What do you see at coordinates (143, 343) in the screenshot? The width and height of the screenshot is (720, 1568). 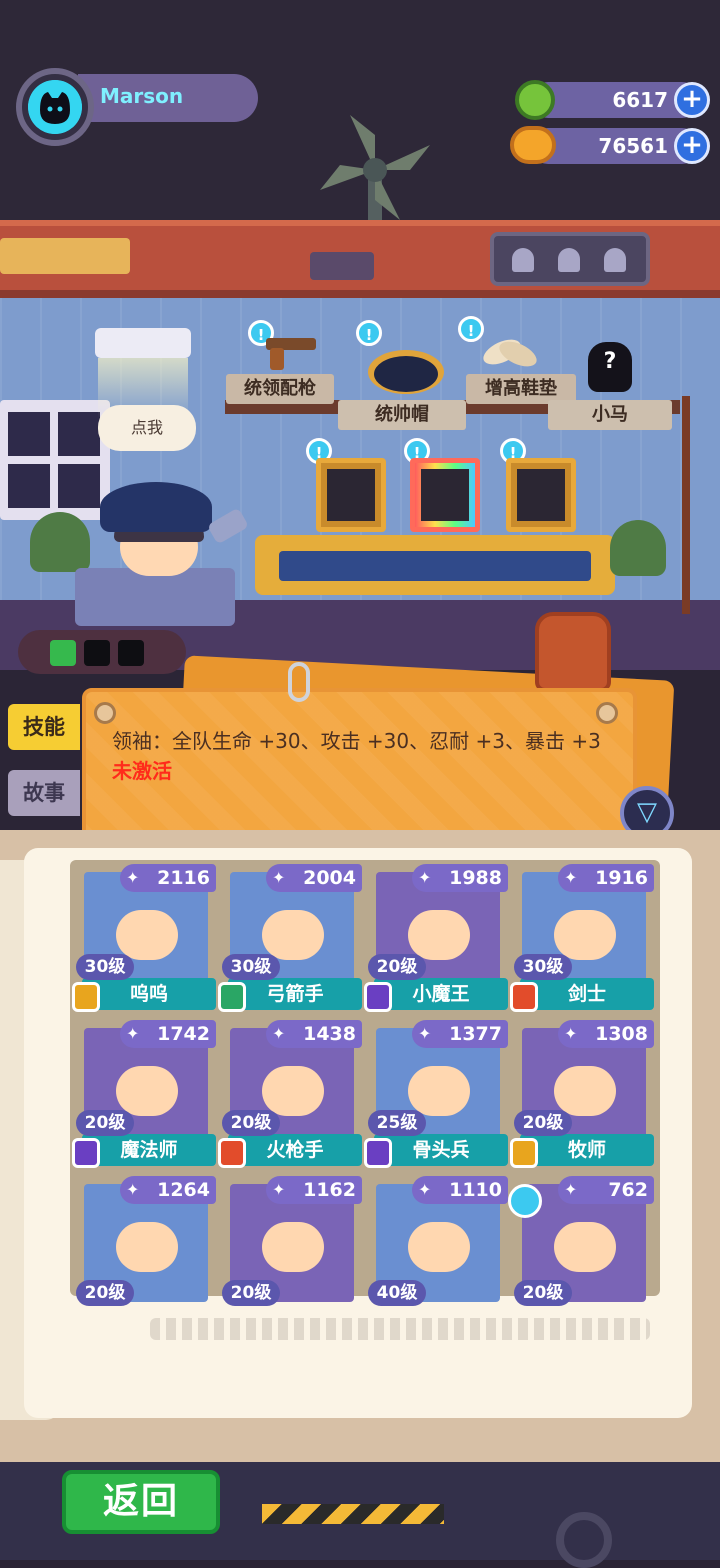 I see `projector-lamp` at bounding box center [143, 343].